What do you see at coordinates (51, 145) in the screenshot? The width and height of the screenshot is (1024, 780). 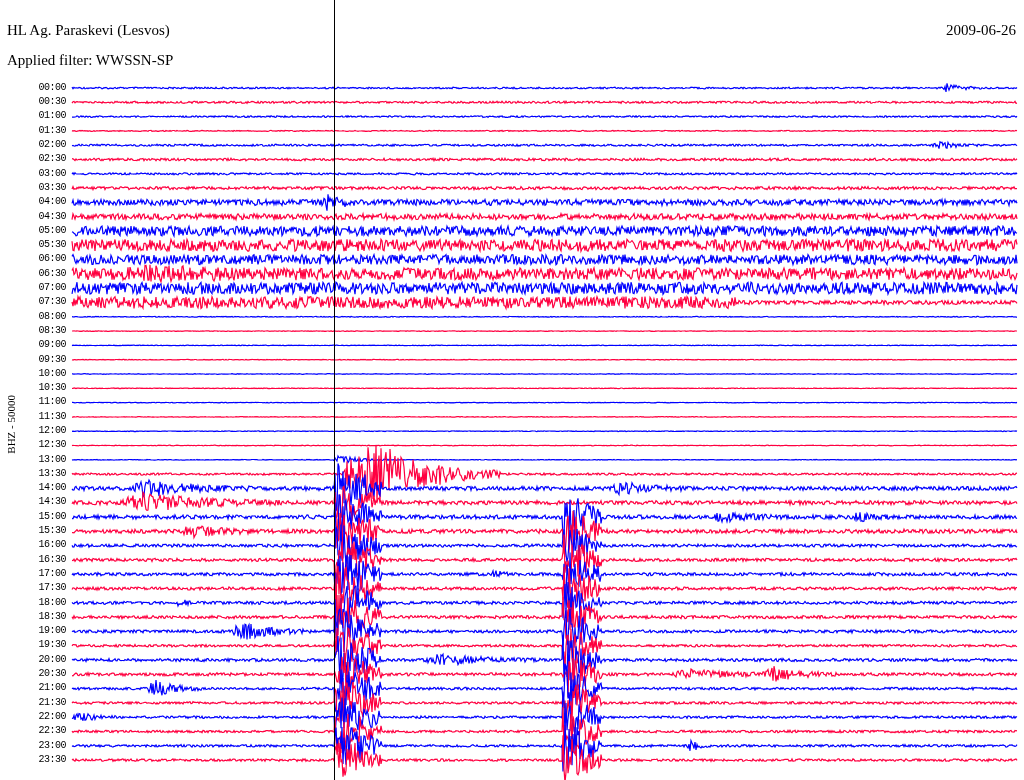 I see `time-label: 02:00` at bounding box center [51, 145].